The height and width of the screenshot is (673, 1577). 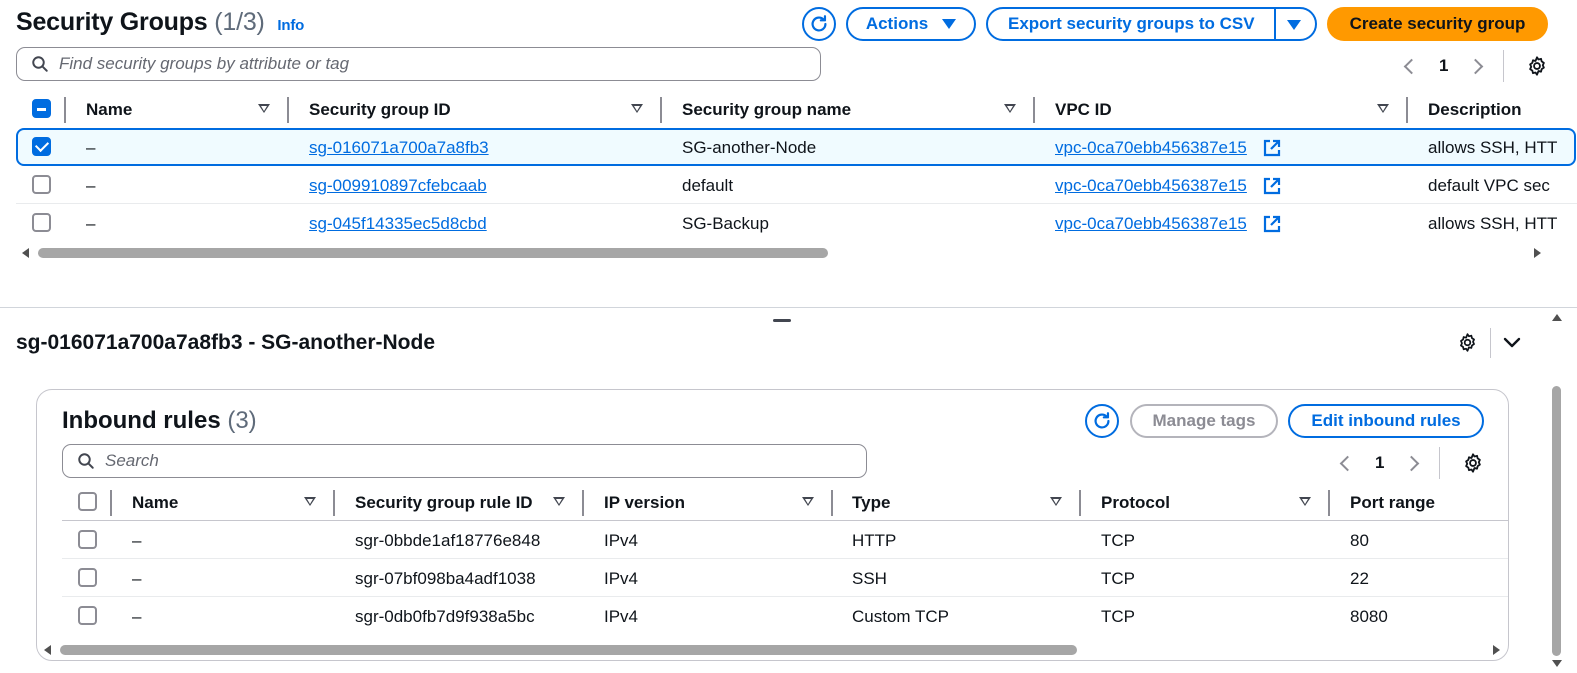 I want to click on column-header-type: Type, so click(x=871, y=503).